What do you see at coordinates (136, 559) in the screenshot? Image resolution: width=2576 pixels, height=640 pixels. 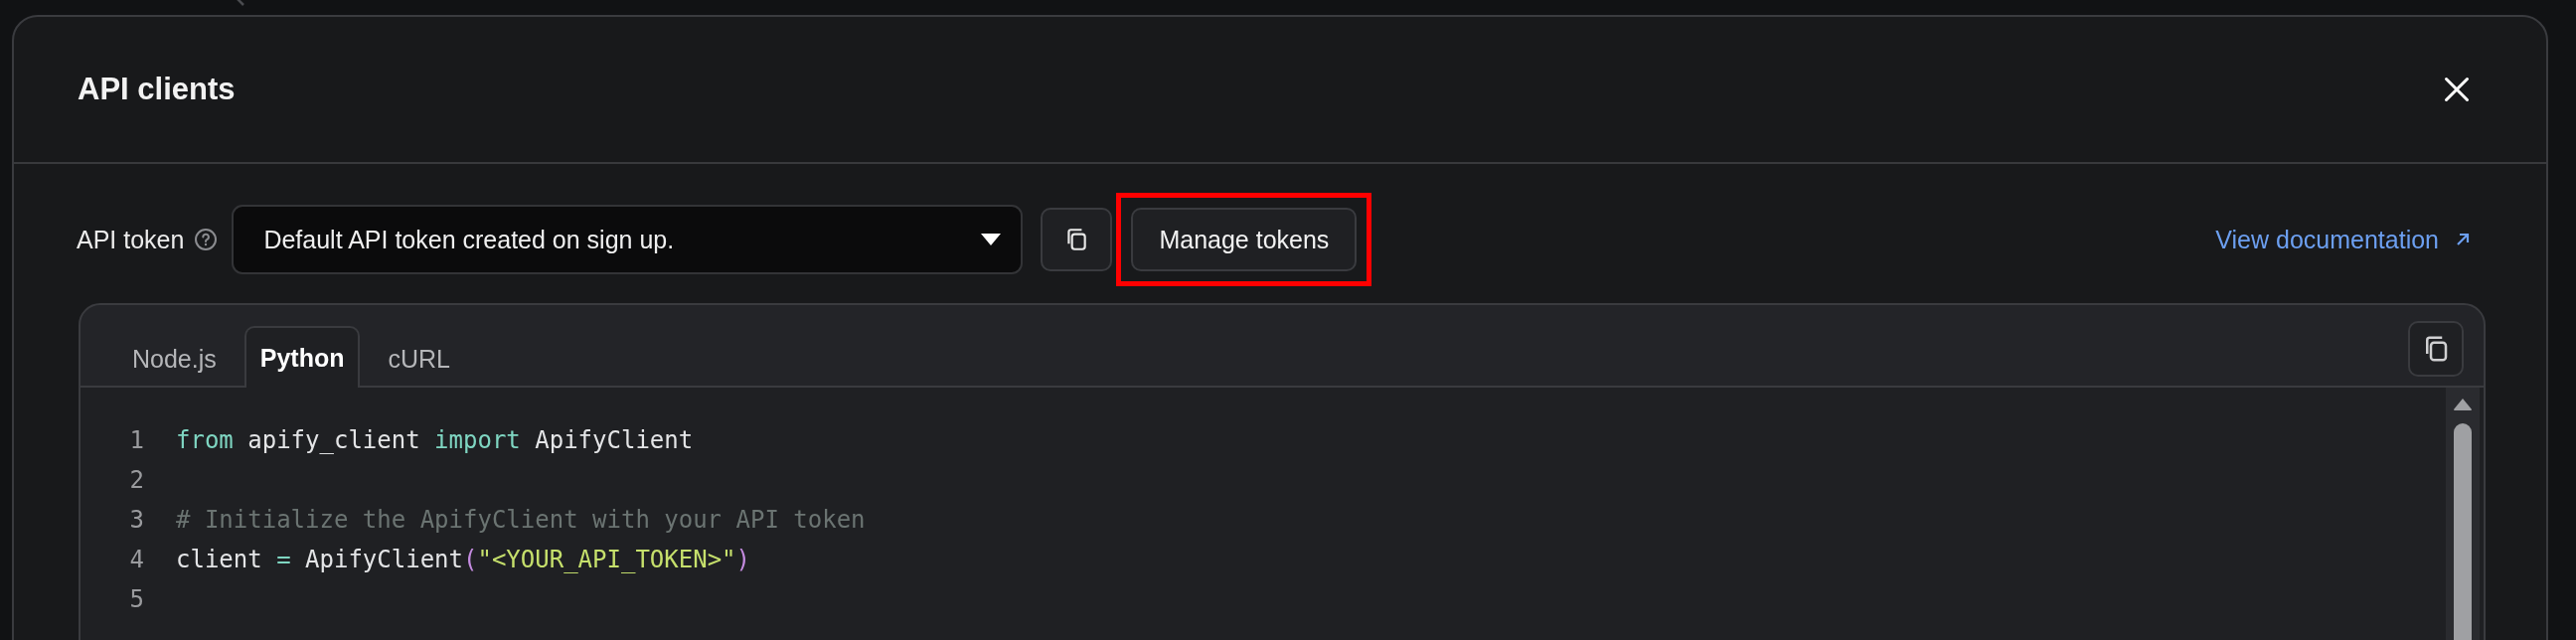 I see `line-number: 4` at bounding box center [136, 559].